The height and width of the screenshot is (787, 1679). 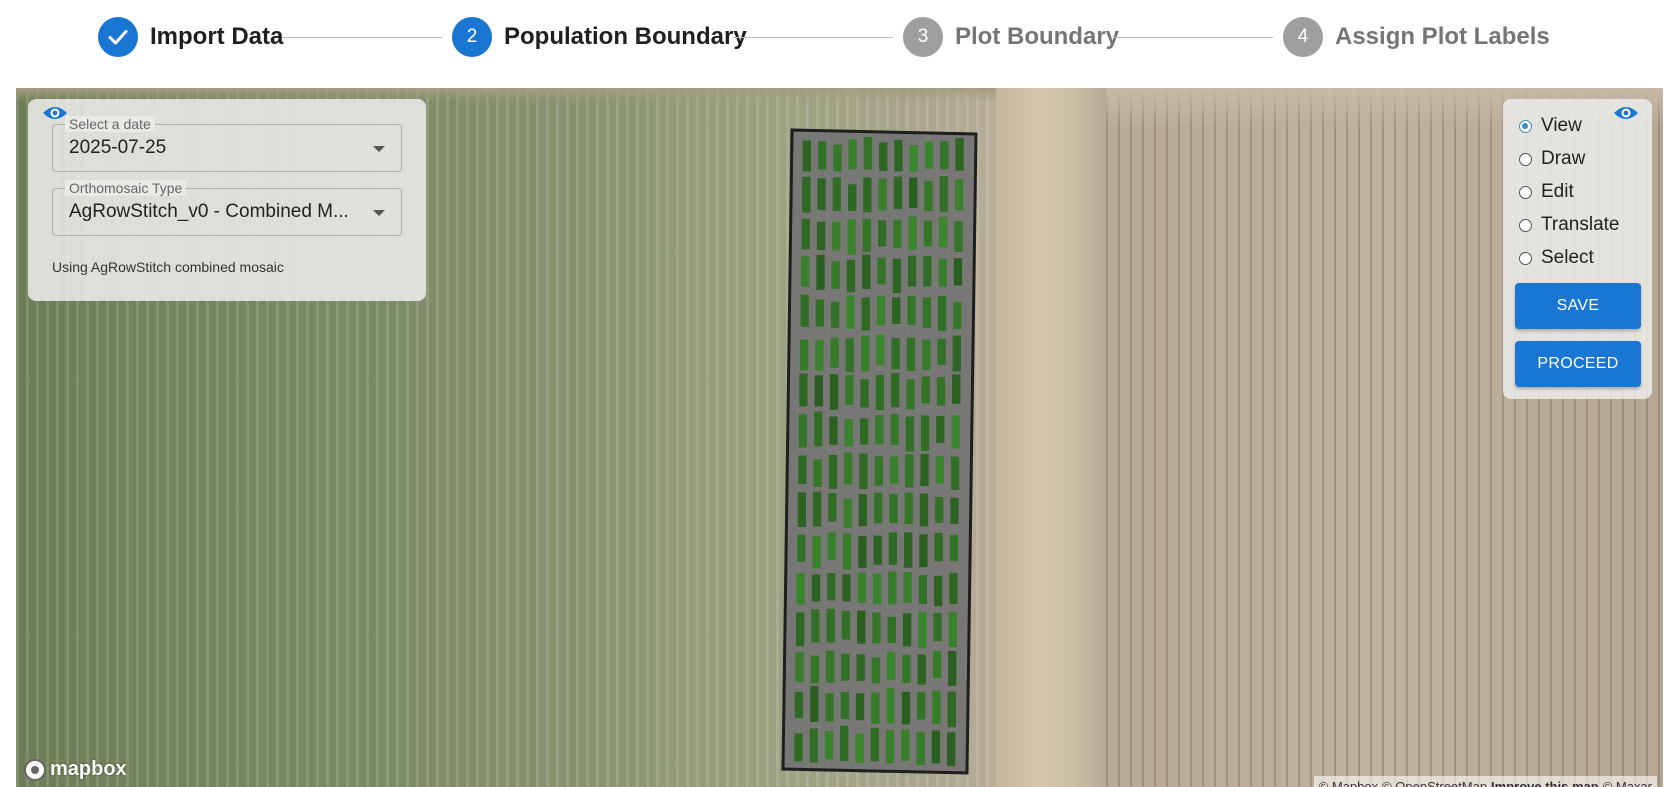 What do you see at coordinates (190, 37) in the screenshot?
I see `step-import-data: Import Data` at bounding box center [190, 37].